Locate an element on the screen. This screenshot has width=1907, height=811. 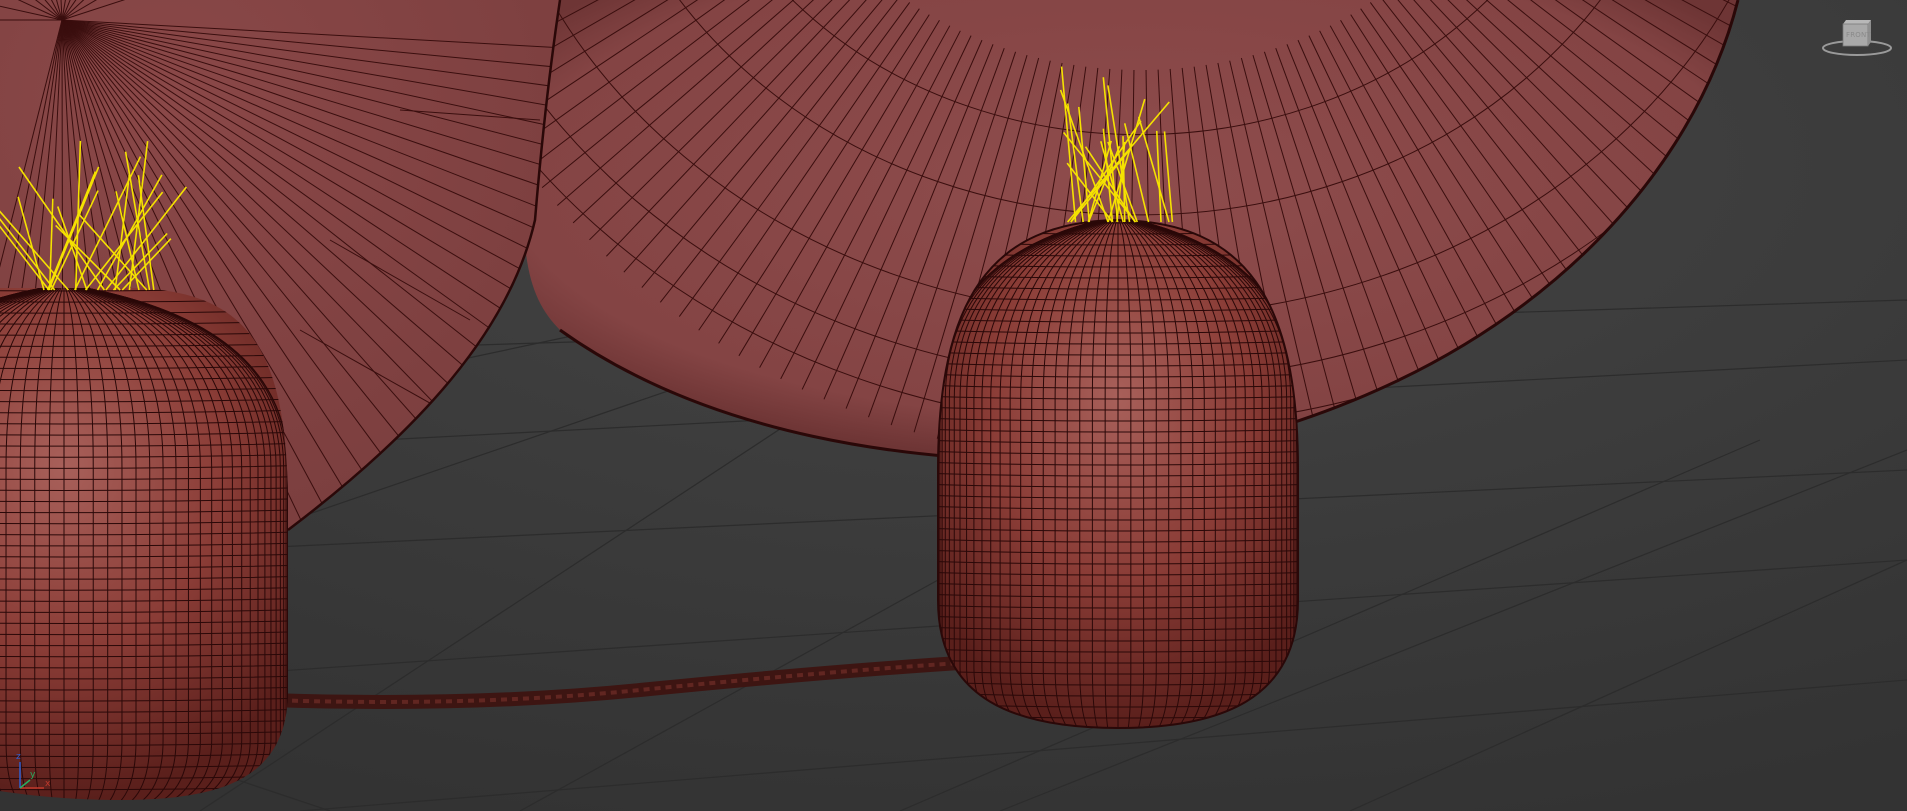
right-capsule is located at coordinates (1118, 484).